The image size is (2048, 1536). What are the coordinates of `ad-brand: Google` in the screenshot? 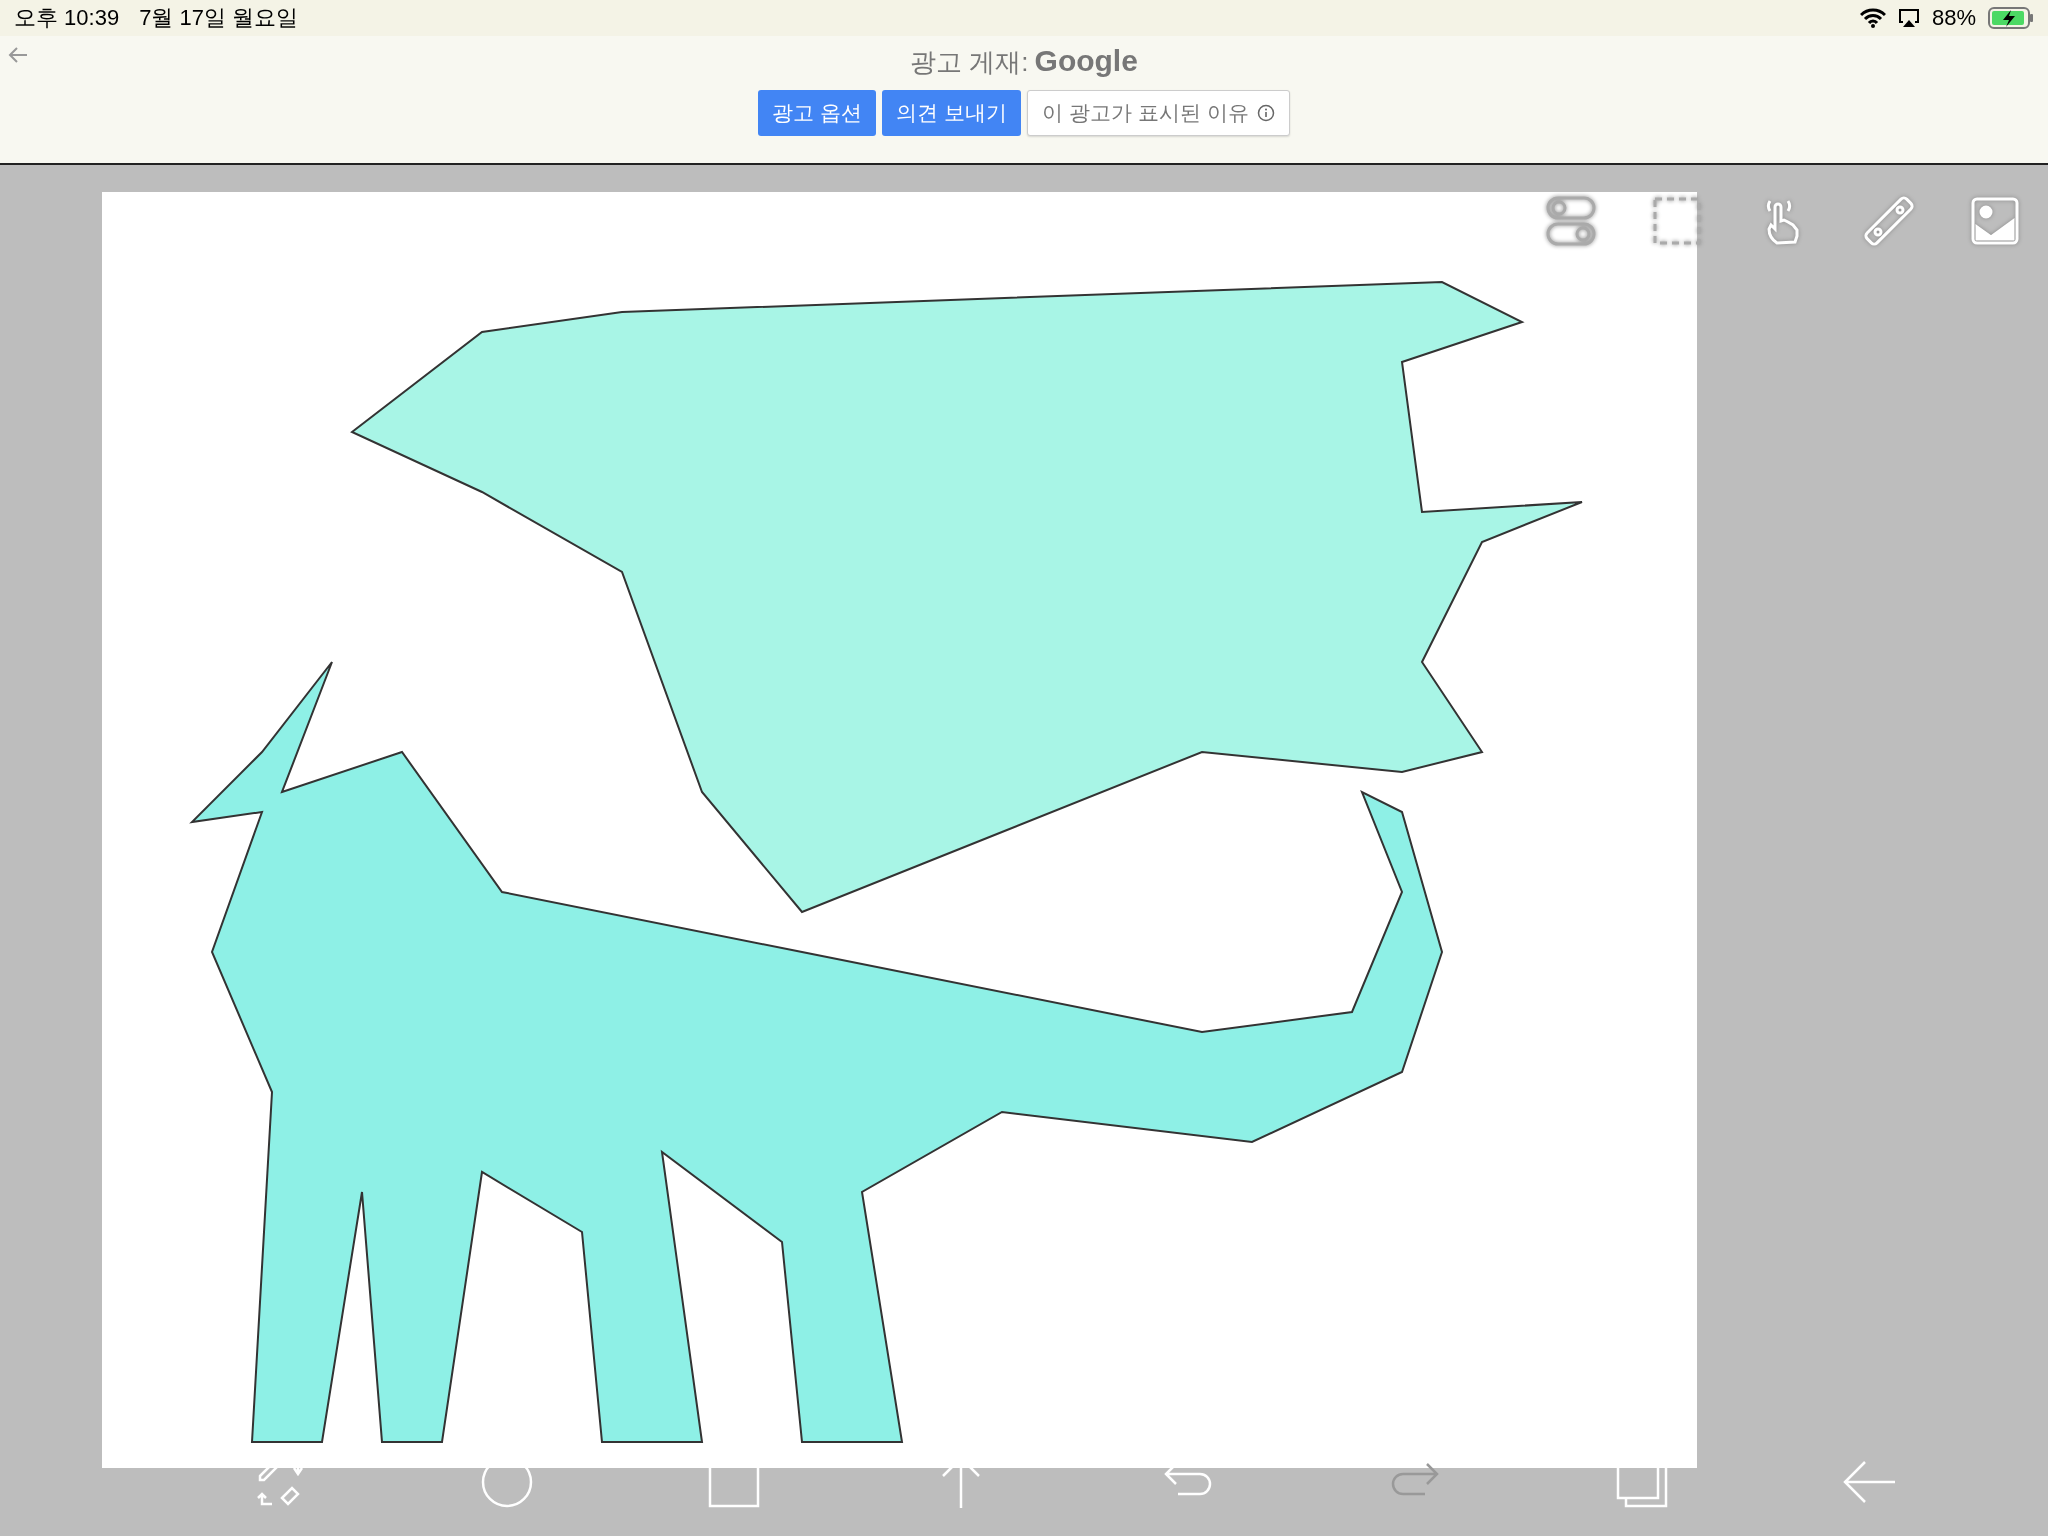 It's located at (1086, 61).